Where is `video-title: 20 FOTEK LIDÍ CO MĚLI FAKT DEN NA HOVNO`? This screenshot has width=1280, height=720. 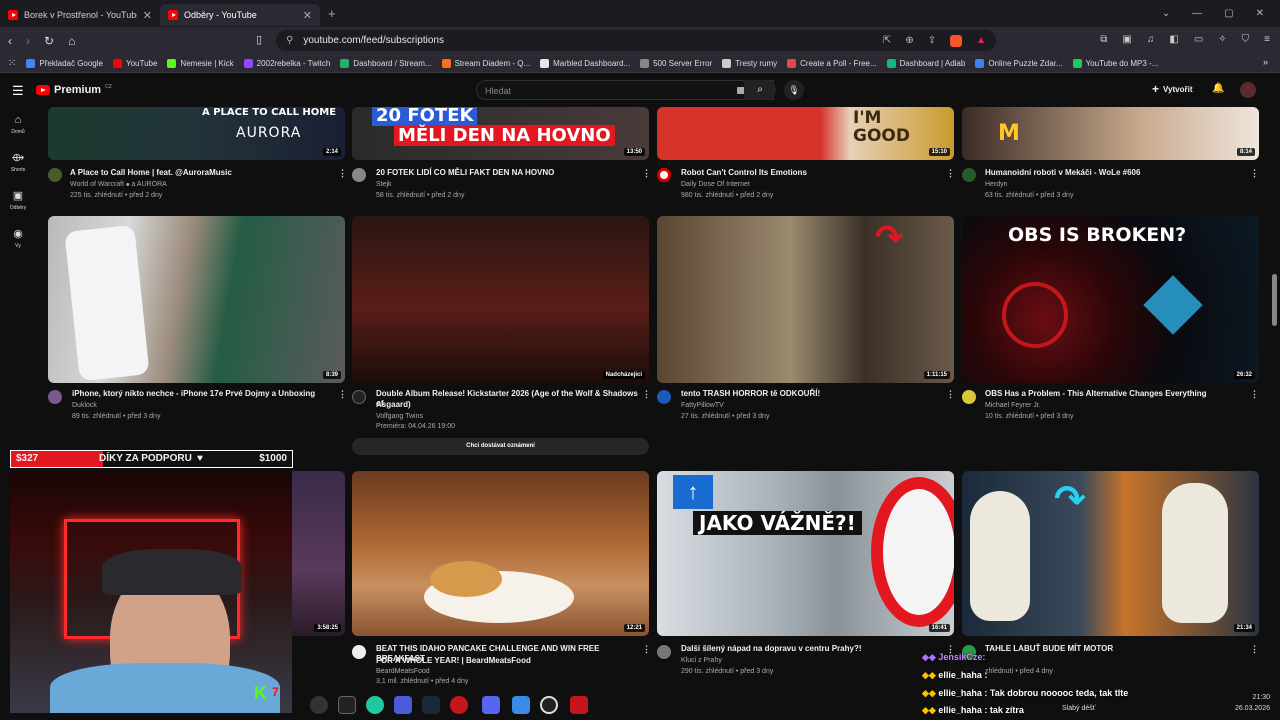 video-title: 20 FOTEK LIDÍ CO MĚLI FAKT DEN NA HOVNO is located at coordinates (507, 173).